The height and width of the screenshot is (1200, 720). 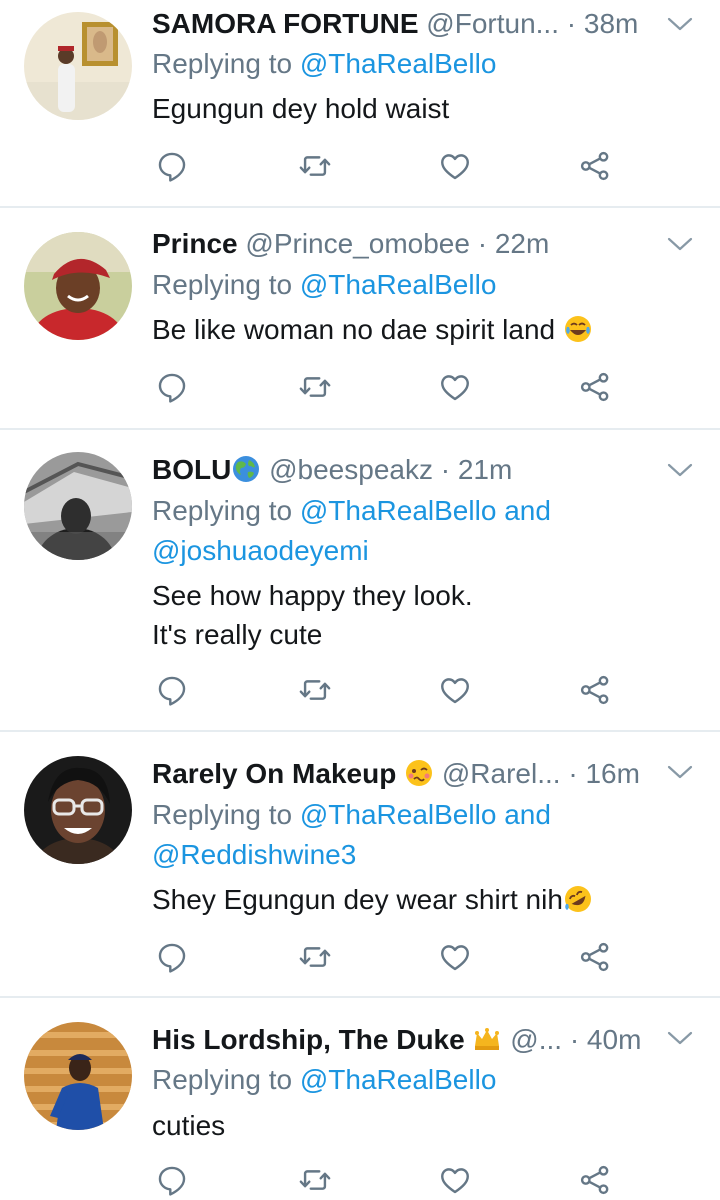 I want to click on tweet-header: BOLU @beespeakz · 21m, so click(x=401, y=470).